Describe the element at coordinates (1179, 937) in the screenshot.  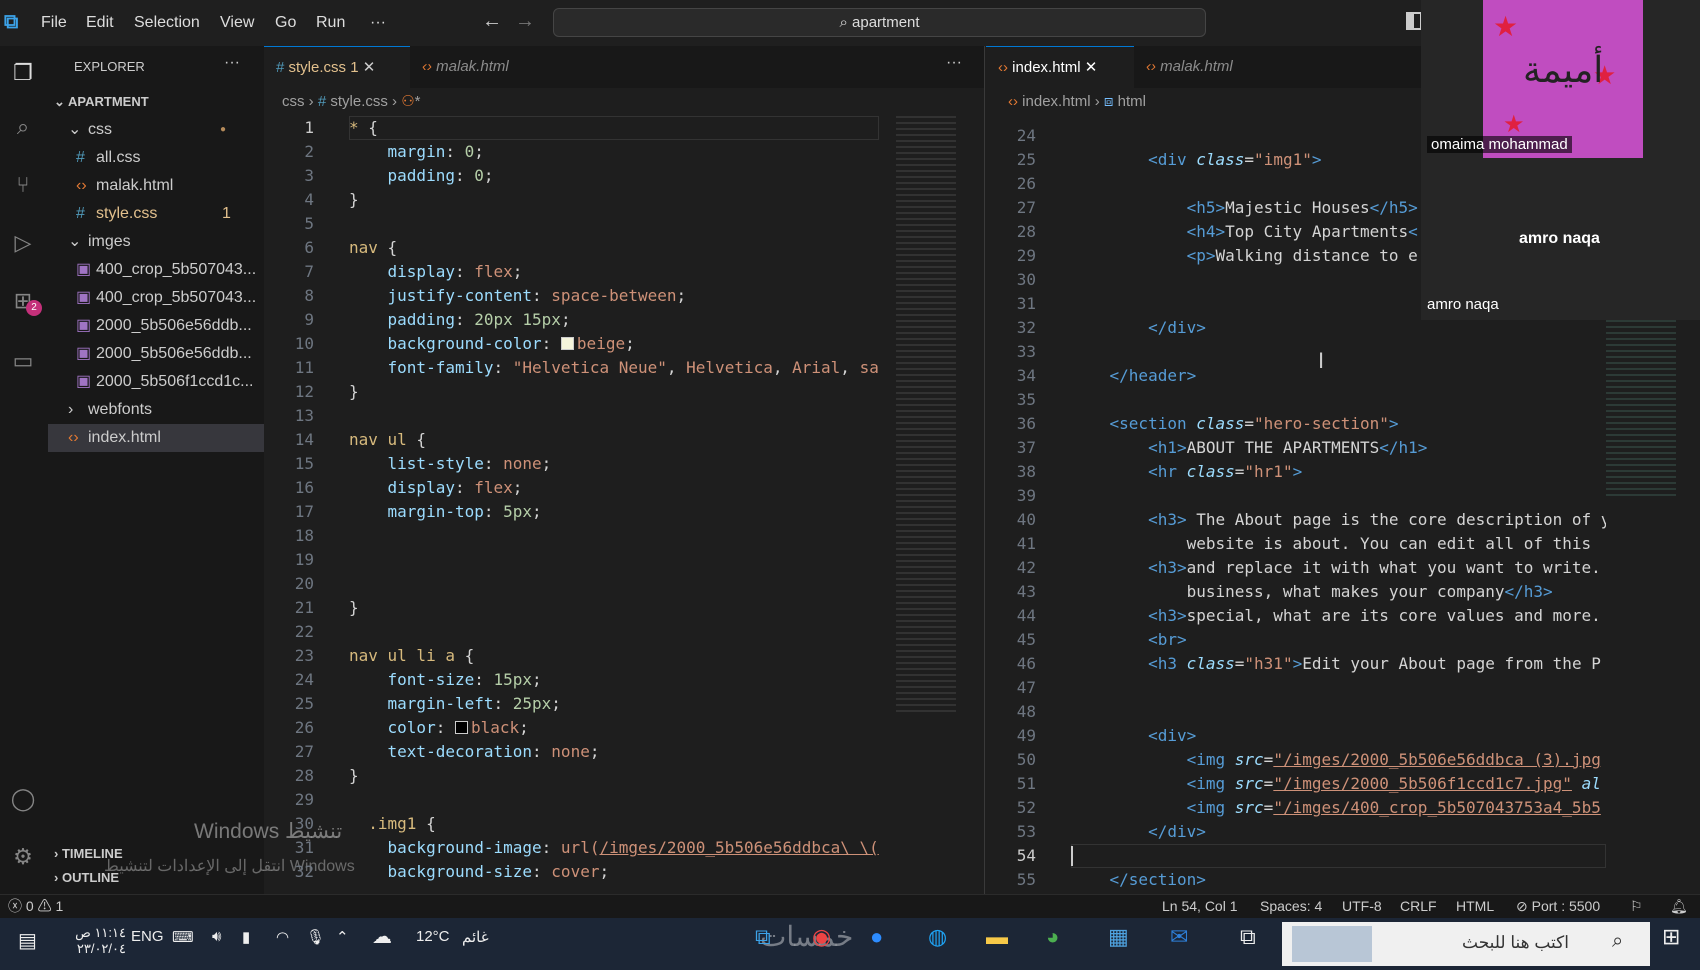
I see `mail-icon: ✉` at that location.